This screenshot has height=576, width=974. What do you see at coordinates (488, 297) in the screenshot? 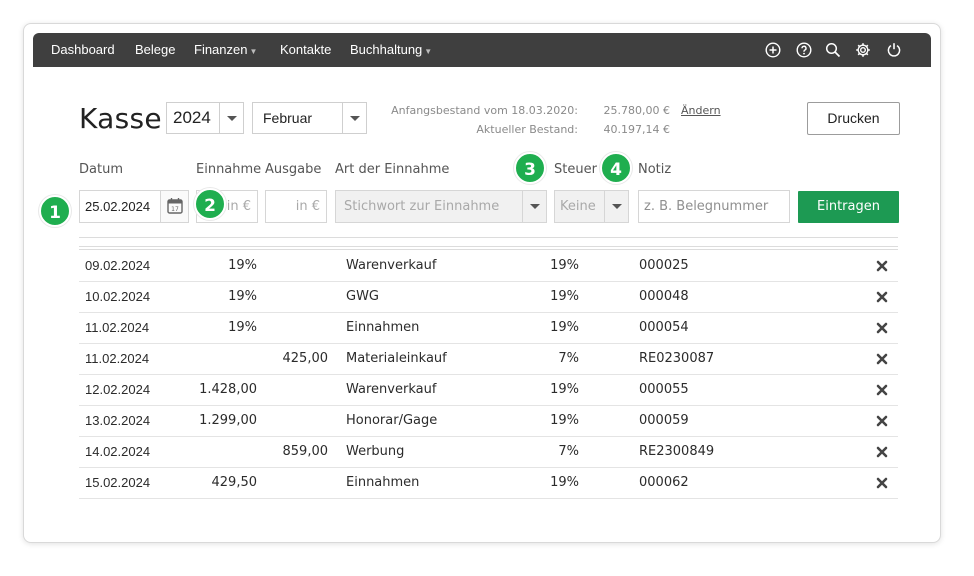
I see `table-row: 10.02.2024 19% GWG 19% 000048` at bounding box center [488, 297].